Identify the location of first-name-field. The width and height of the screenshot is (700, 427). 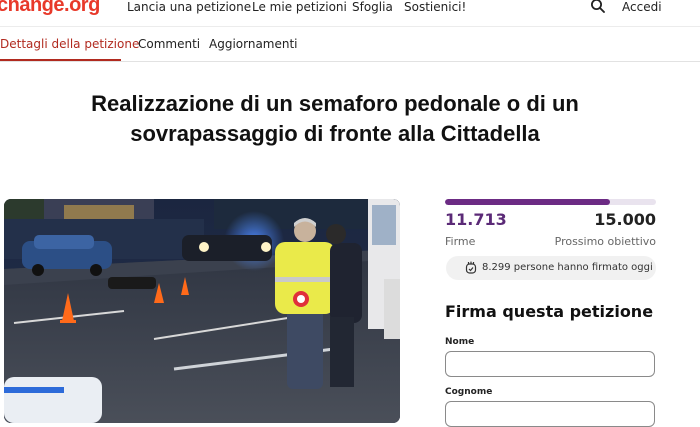
(550, 364).